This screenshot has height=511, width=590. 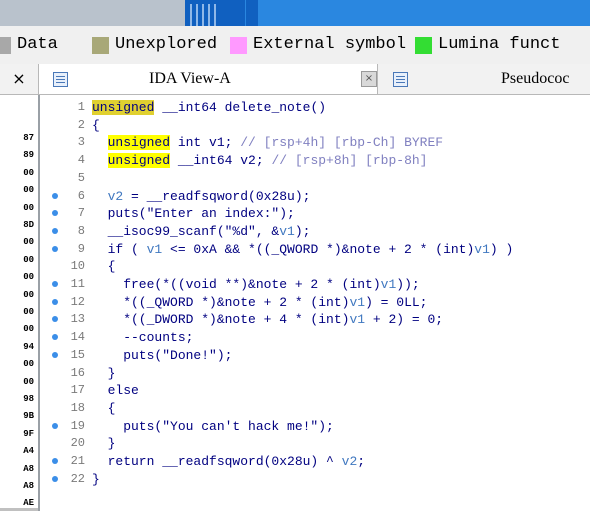 I want to click on code-line: 20 }, so click(x=315, y=443).